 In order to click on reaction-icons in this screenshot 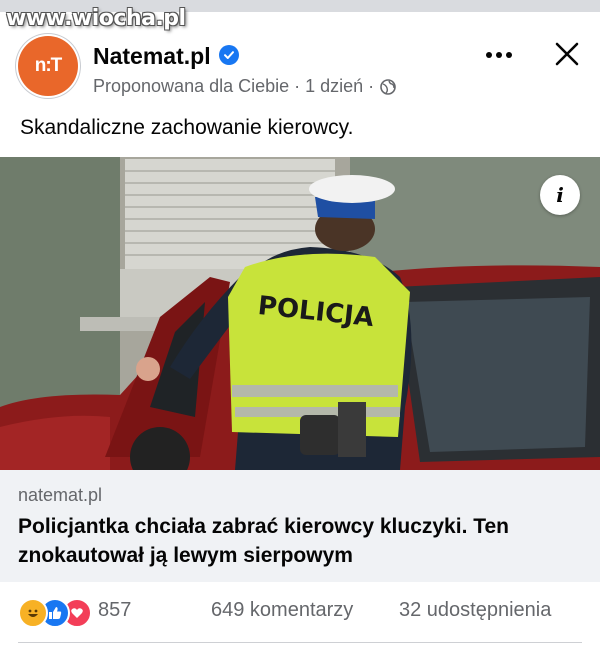, I will do `click(56, 613)`.